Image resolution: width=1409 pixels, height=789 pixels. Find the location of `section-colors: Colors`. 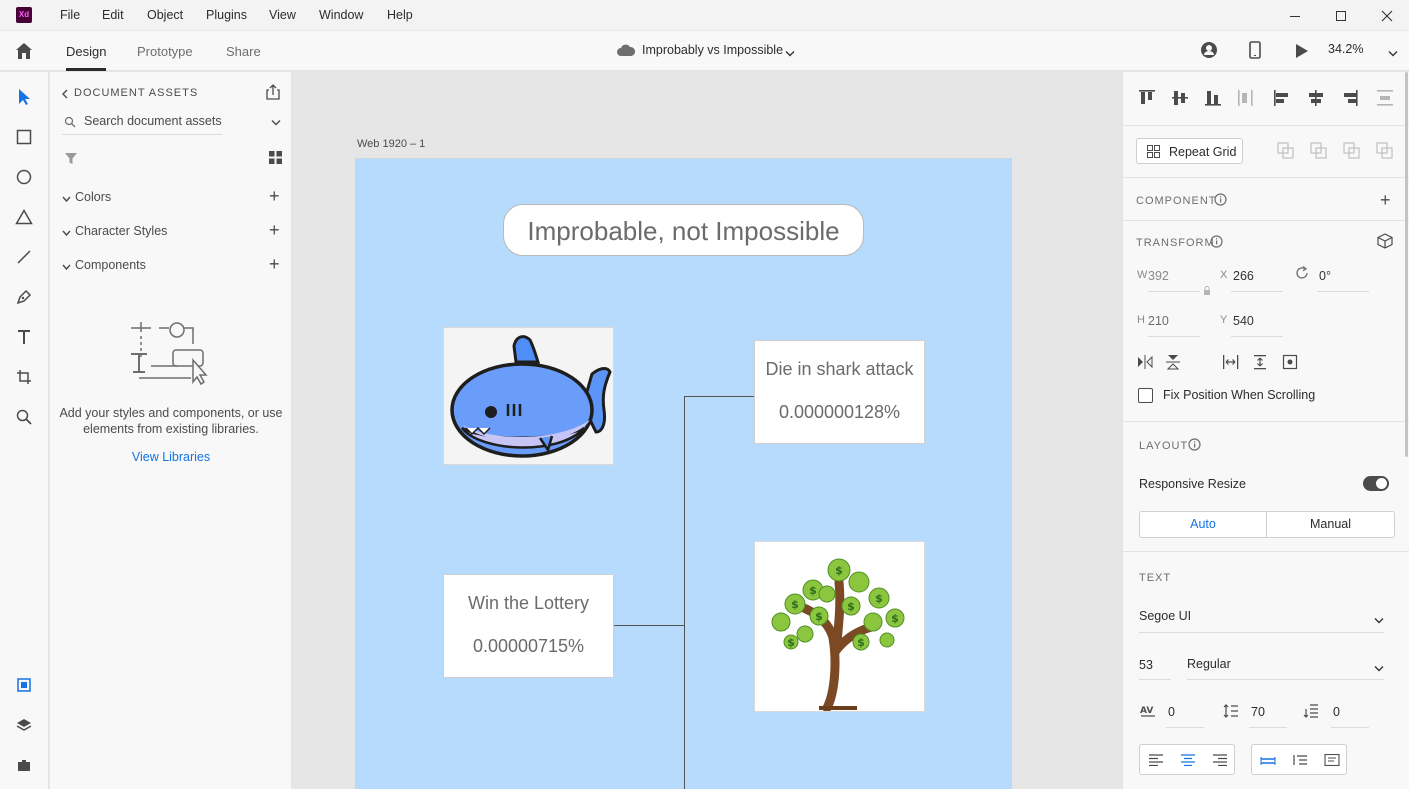

section-colors: Colors is located at coordinates (93, 197).